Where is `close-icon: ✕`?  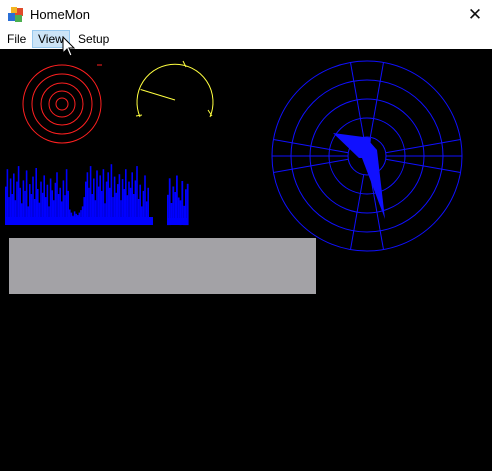 close-icon: ✕ is located at coordinates (475, 14).